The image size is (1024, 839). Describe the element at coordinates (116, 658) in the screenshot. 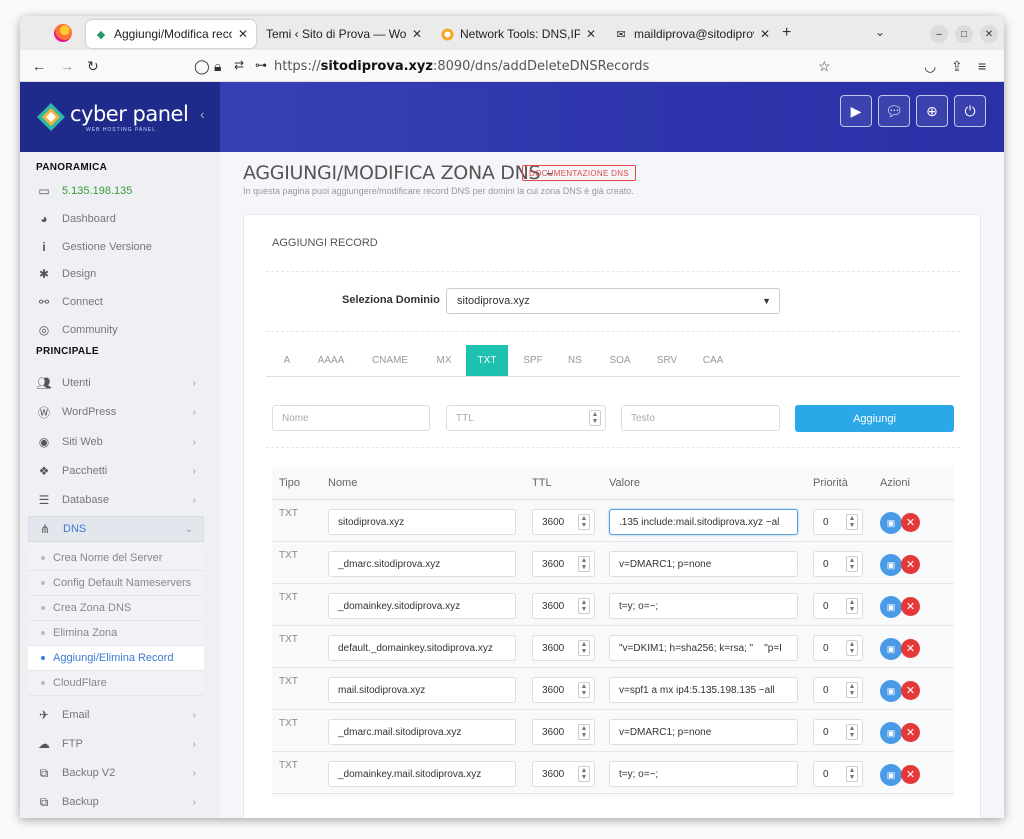

I see `dns-sub-aggiungi-record: Aggiungi/Elimina Record` at that location.